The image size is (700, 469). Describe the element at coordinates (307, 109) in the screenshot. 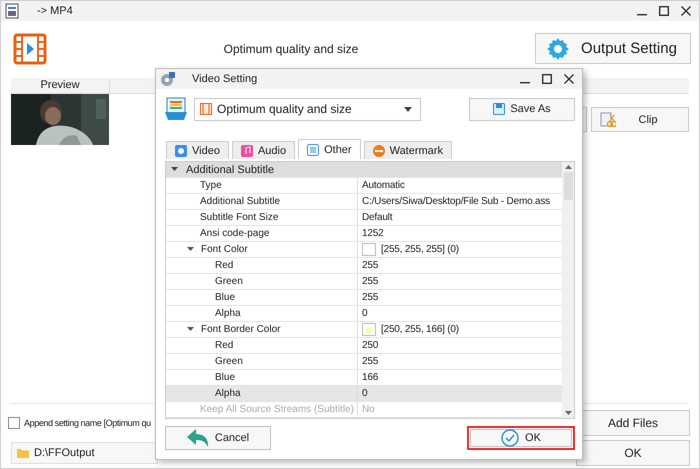

I see `preset-dropdown: Optimum quality and size` at that location.